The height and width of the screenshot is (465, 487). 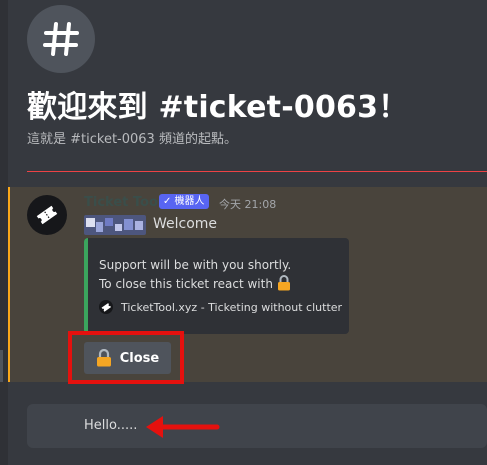 What do you see at coordinates (195, 283) in the screenshot?
I see `embed-description-line2: To close this ticket react with` at bounding box center [195, 283].